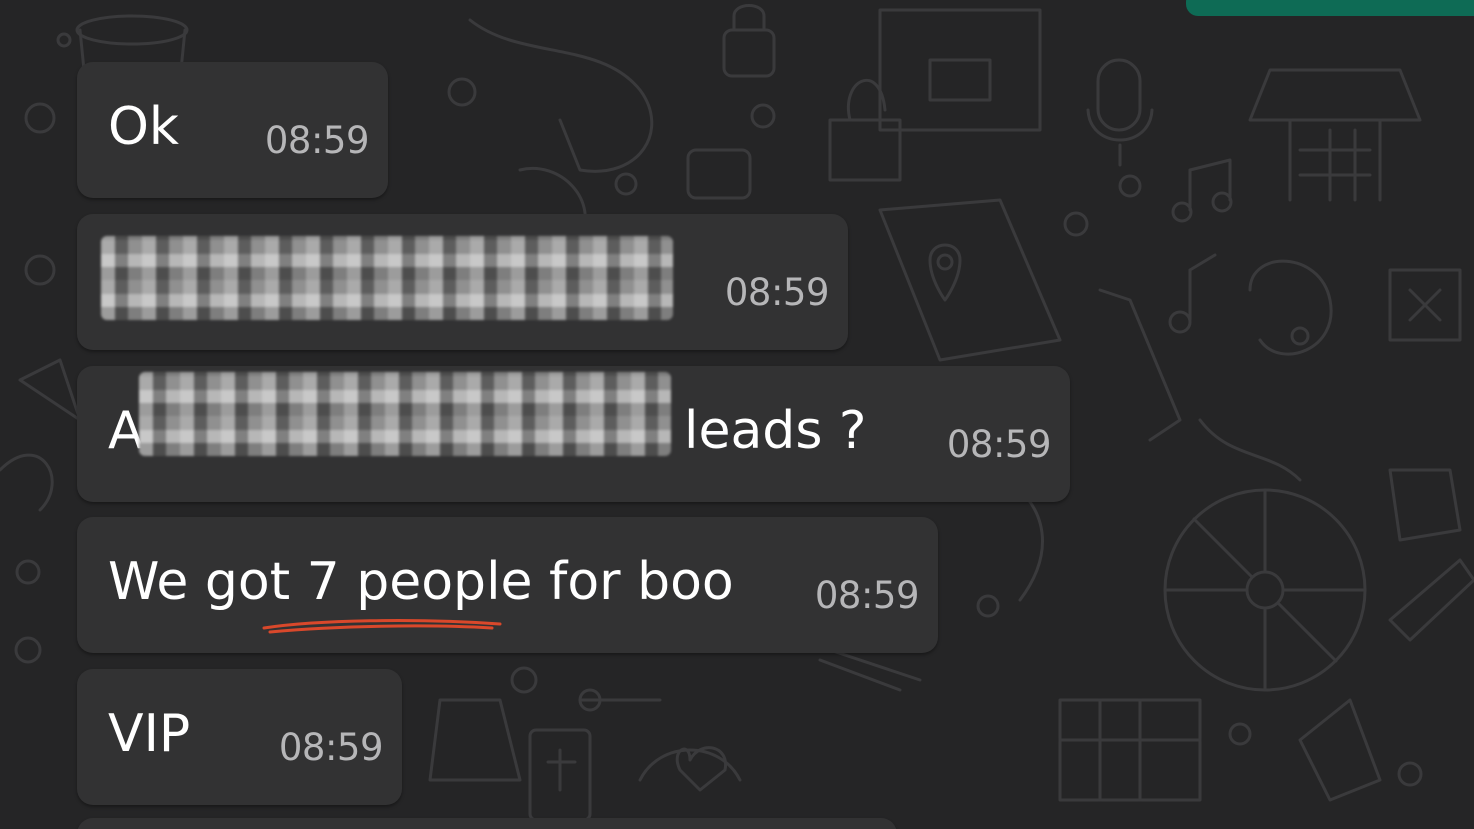 The image size is (1474, 829). I want to click on message-bubble: Ok 08:59, so click(232, 130).